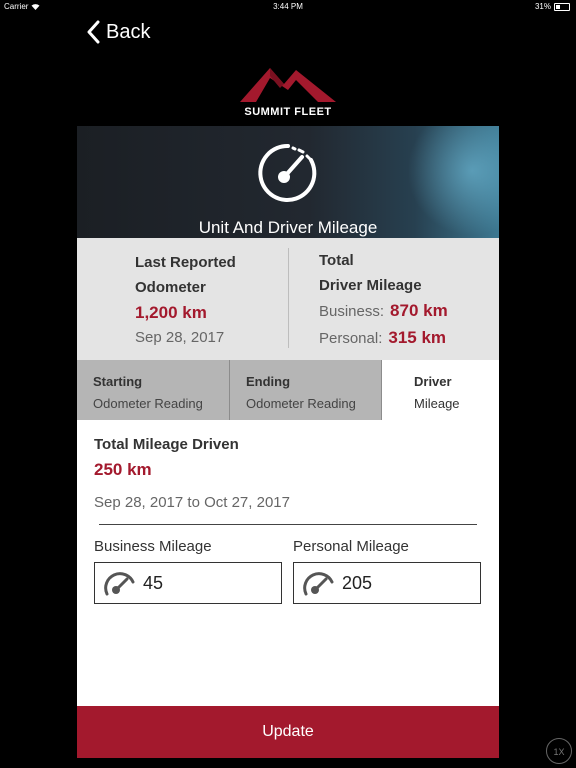 The image size is (576, 768). What do you see at coordinates (306, 390) in the screenshot?
I see `tab-ending-odometer: Ending Odometer Reading` at bounding box center [306, 390].